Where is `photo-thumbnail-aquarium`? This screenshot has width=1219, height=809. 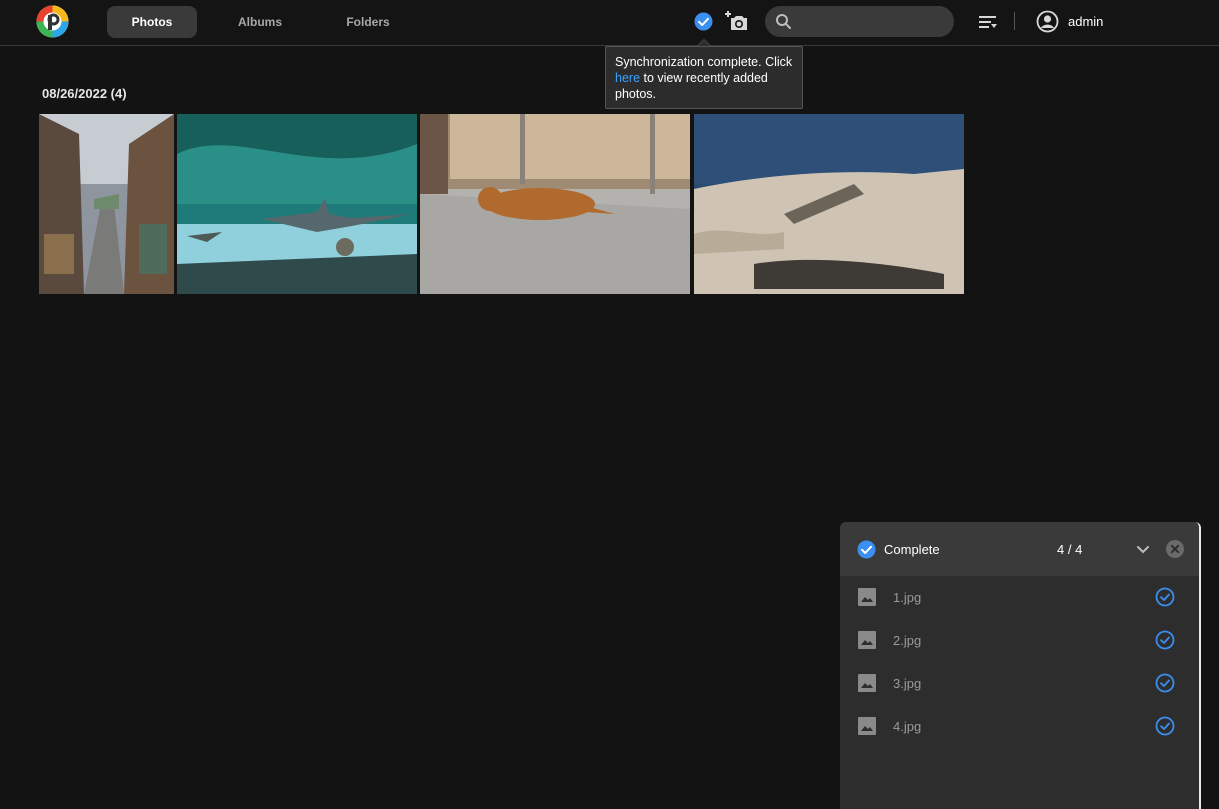
photo-thumbnail-aquarium is located at coordinates (297, 204).